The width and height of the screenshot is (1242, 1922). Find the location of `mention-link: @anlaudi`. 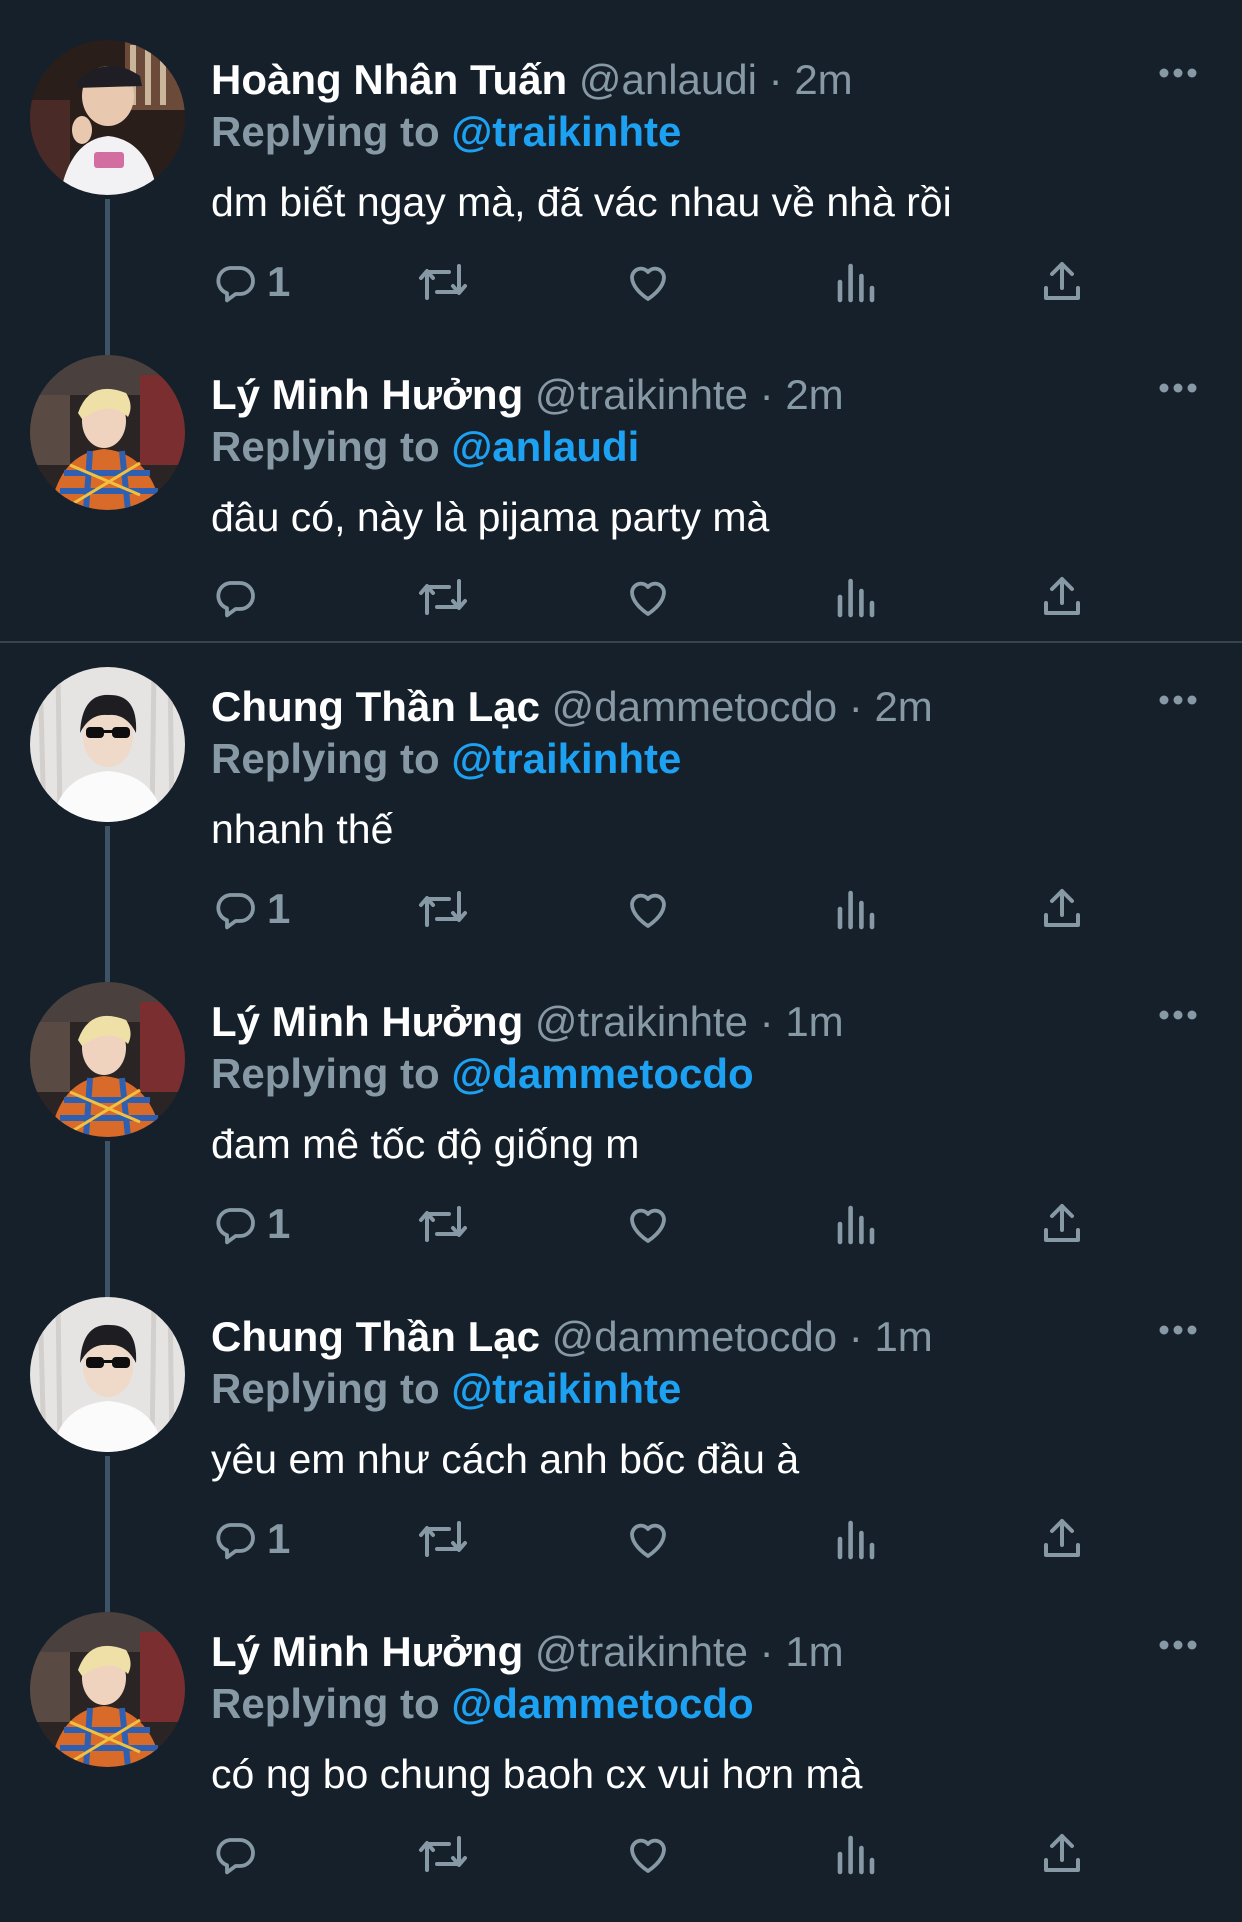

mention-link: @anlaudi is located at coordinates (545, 446).